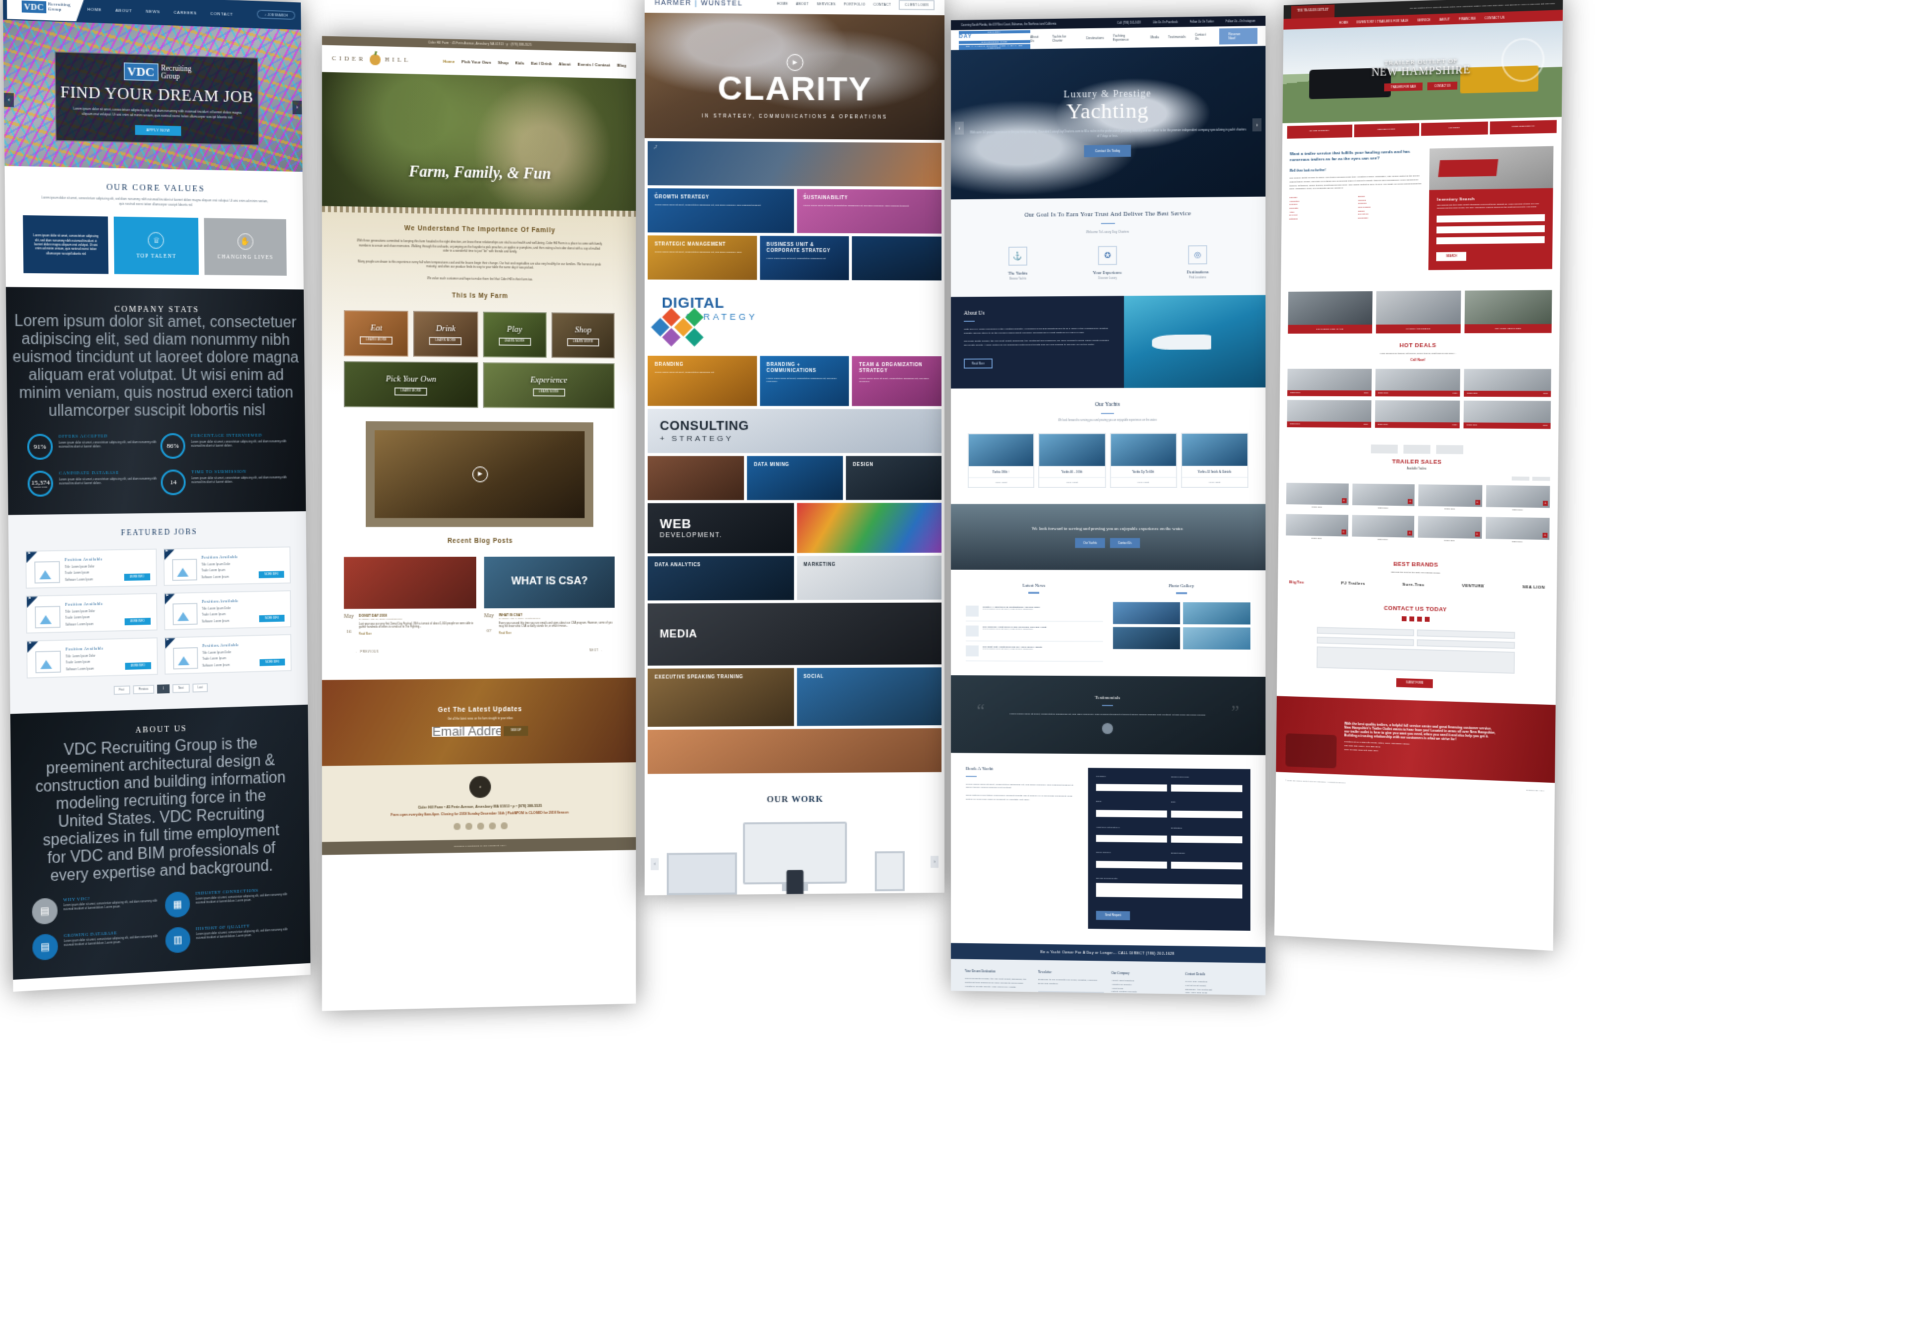  Describe the element at coordinates (869, 527) in the screenshot. I see `hw-tile-color-swatches` at that location.